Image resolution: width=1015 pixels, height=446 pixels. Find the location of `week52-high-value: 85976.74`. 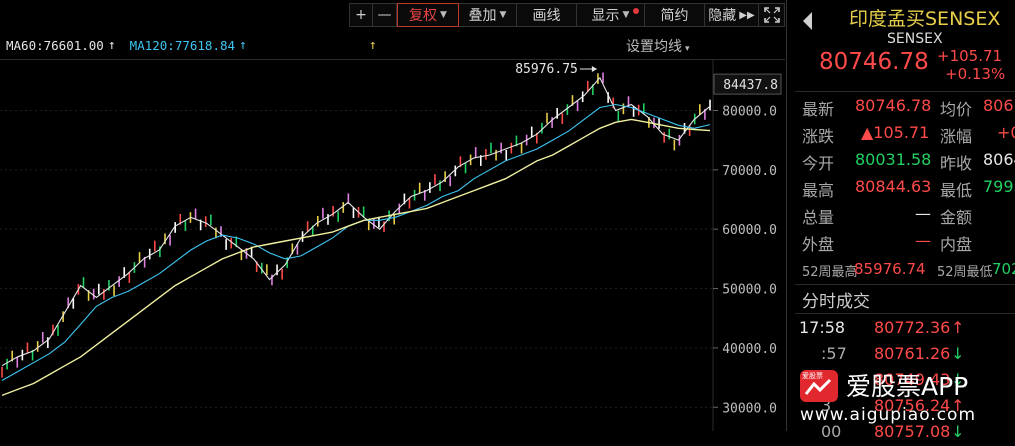

week52-high-value: 85976.74 is located at coordinates (890, 269).